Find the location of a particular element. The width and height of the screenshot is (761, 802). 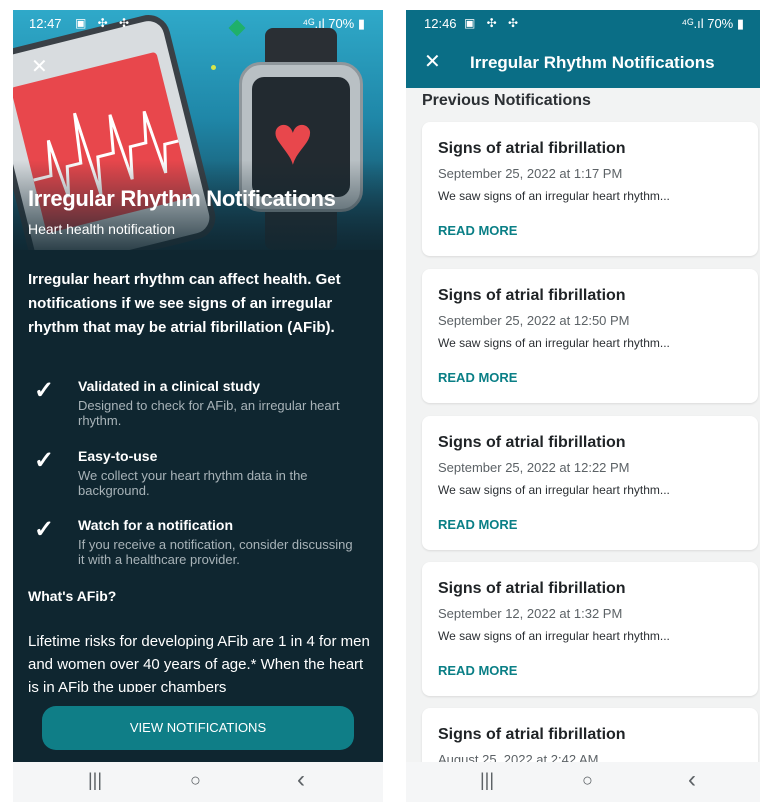

app-header: ✕ Irregular Rhythm Notifications is located at coordinates (583, 63).